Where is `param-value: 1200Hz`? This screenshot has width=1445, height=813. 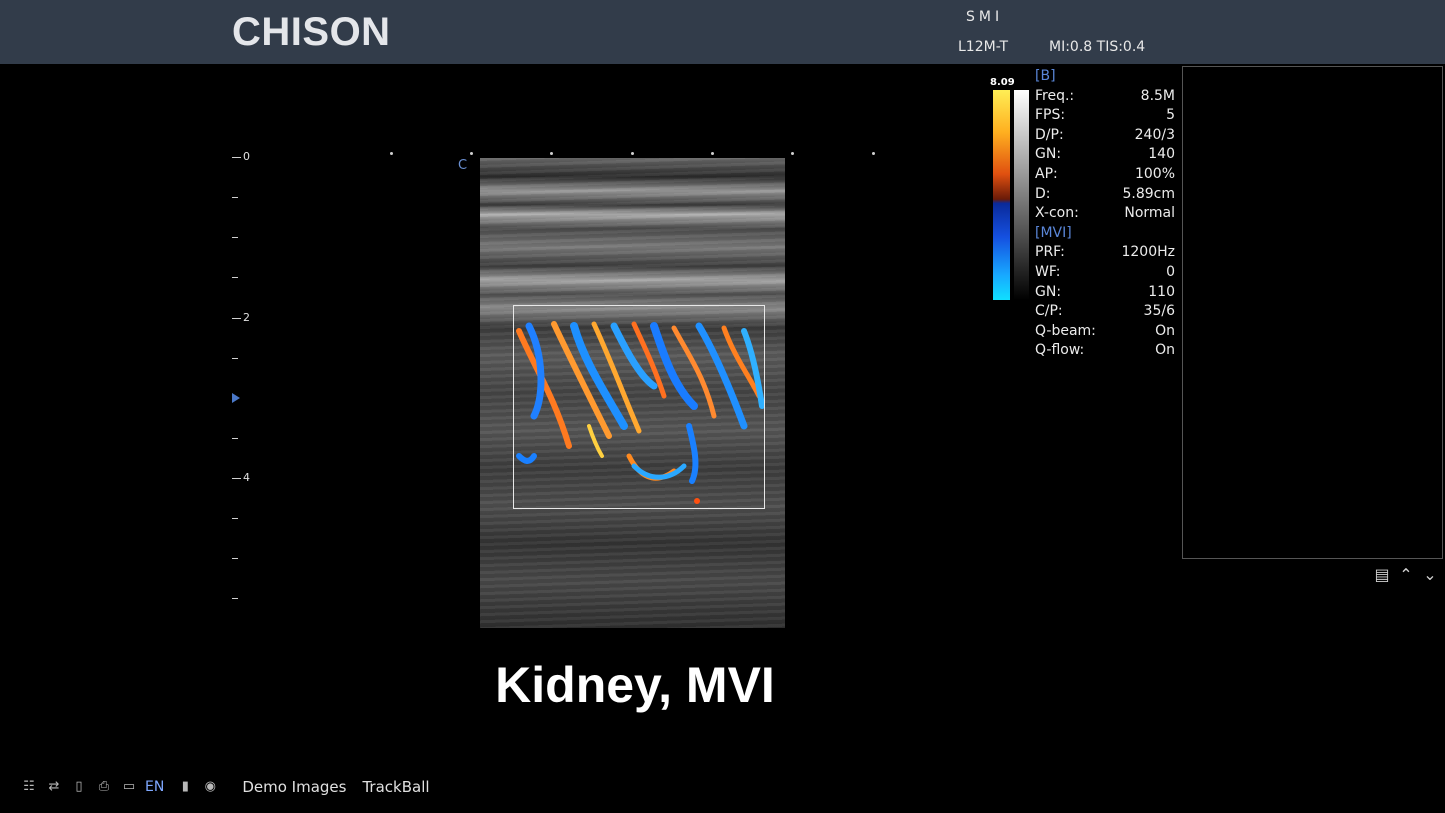 param-value: 1200Hz is located at coordinates (1148, 252).